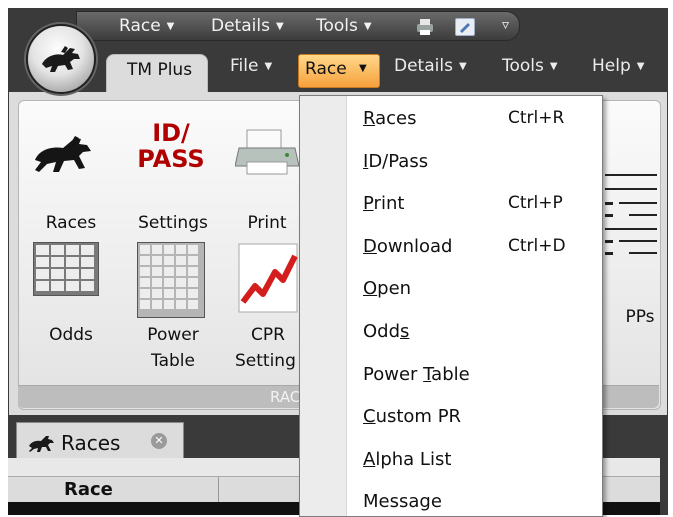 Image resolution: width=673 pixels, height=517 pixels. What do you see at coordinates (396, 161) in the screenshot?
I see `menu-item-label: ID/Pass` at bounding box center [396, 161].